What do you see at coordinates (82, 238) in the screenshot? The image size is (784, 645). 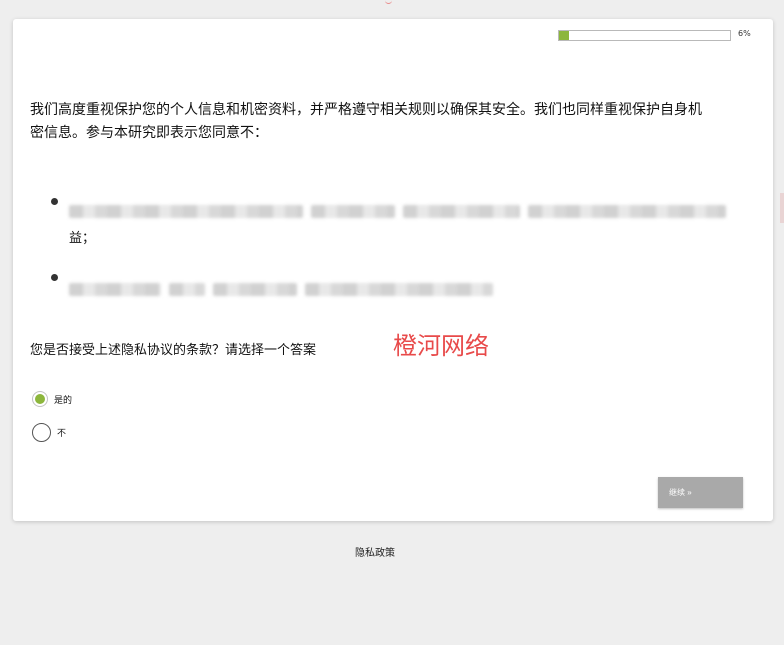 I see `bullet-trailing-text: 益；` at bounding box center [82, 238].